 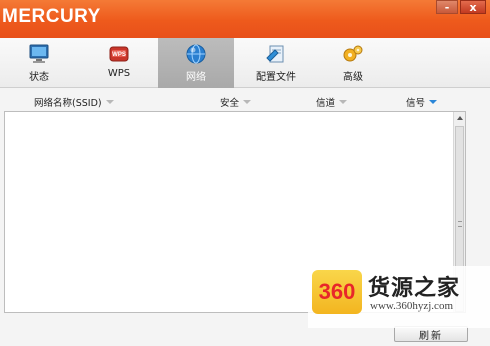 What do you see at coordinates (447, 7) in the screenshot?
I see `minimize-button: -` at bounding box center [447, 7].